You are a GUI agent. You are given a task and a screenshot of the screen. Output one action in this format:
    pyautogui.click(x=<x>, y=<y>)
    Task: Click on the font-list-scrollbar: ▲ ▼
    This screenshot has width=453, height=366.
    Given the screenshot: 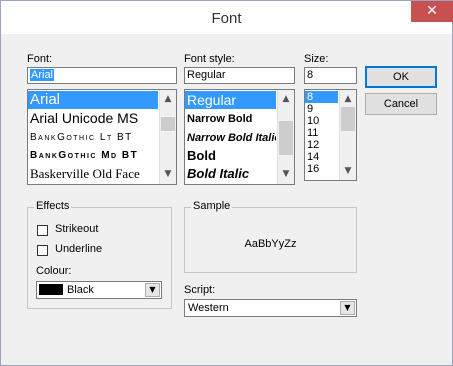 What is the action you would take?
    pyautogui.click(x=167, y=137)
    